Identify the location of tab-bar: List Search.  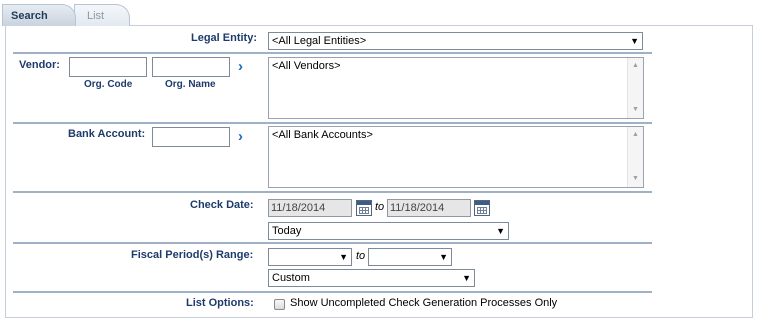
(379, 13).